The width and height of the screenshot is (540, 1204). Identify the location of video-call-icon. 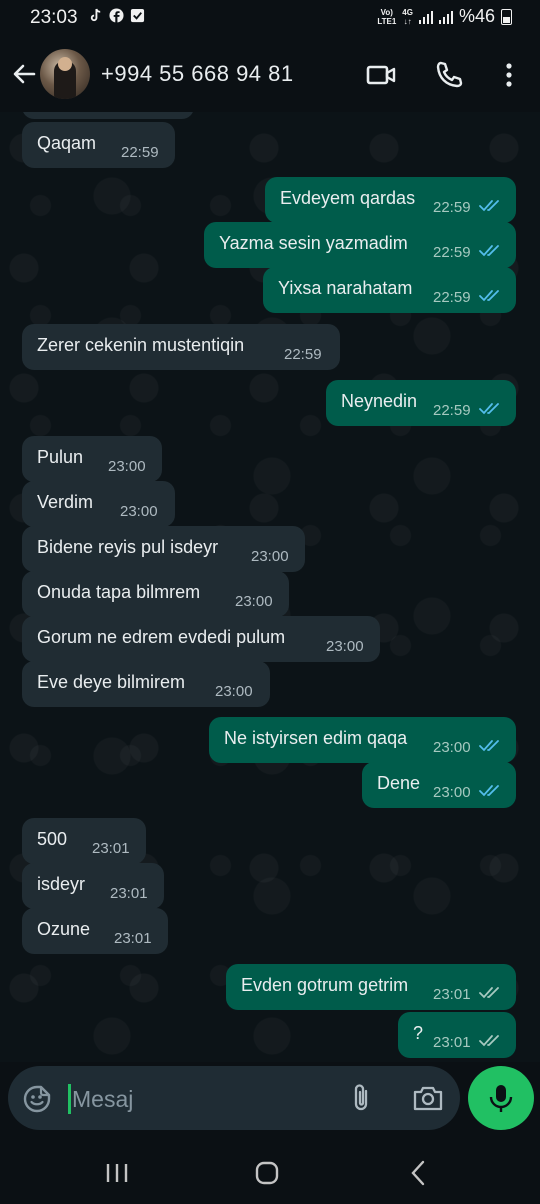
(381, 75).